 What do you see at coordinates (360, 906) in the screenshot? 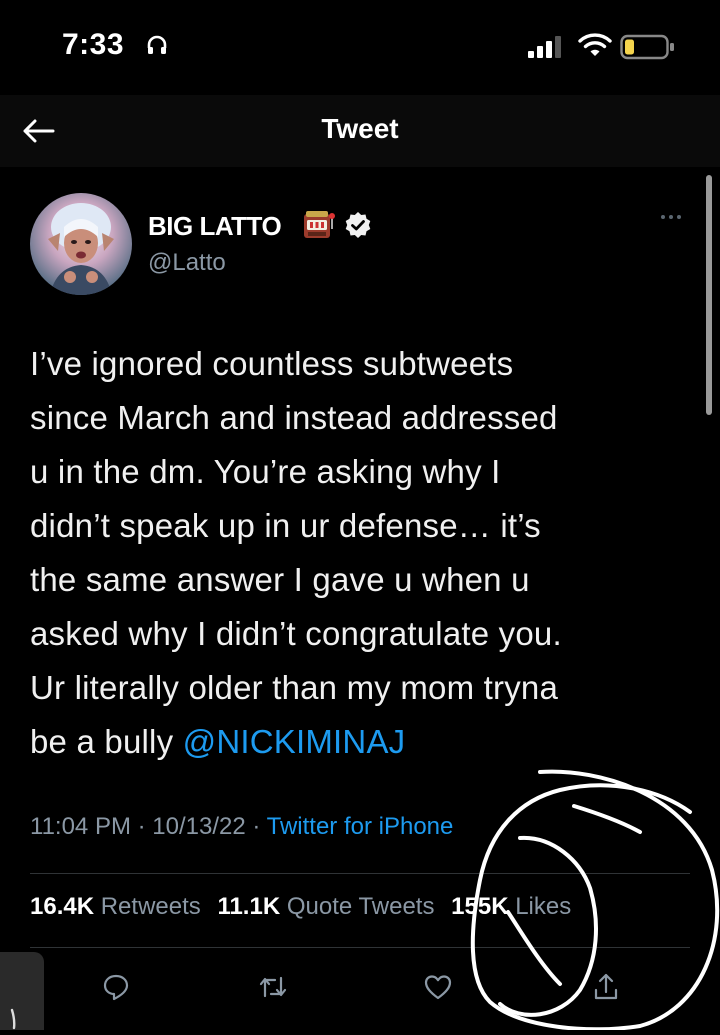
I see `quote-tweets-label: Quote Tweets` at bounding box center [360, 906].